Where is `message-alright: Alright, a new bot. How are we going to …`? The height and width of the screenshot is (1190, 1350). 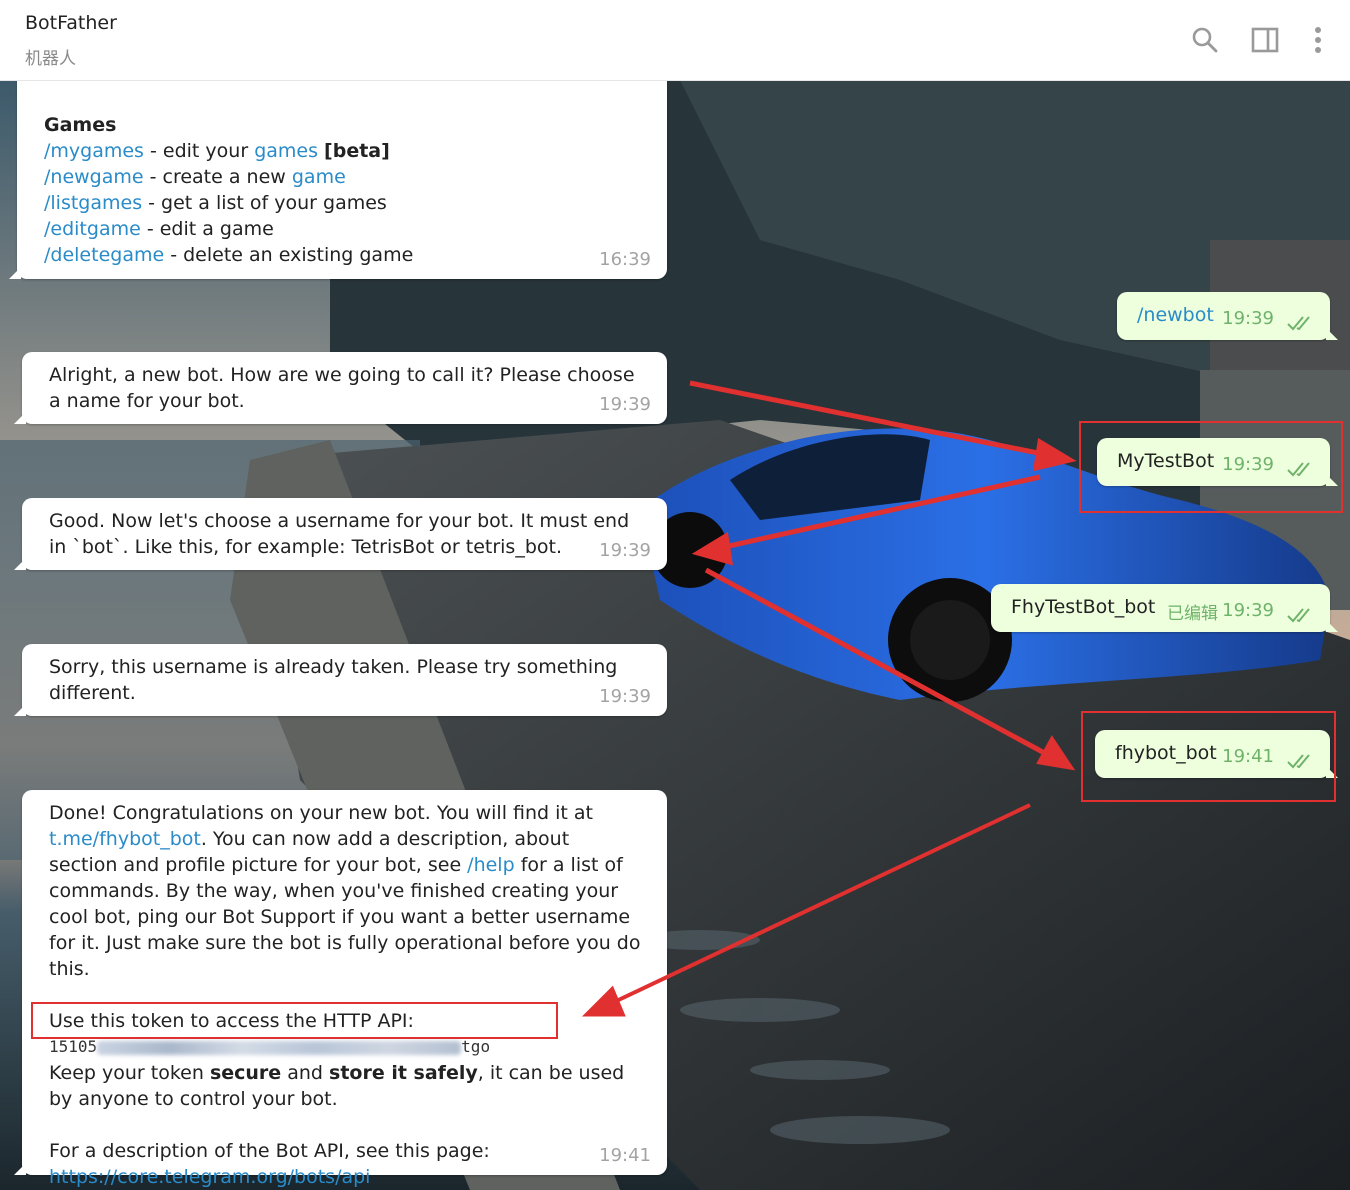
message-alright: Alright, a new bot. How are we going to … is located at coordinates (340, 388).